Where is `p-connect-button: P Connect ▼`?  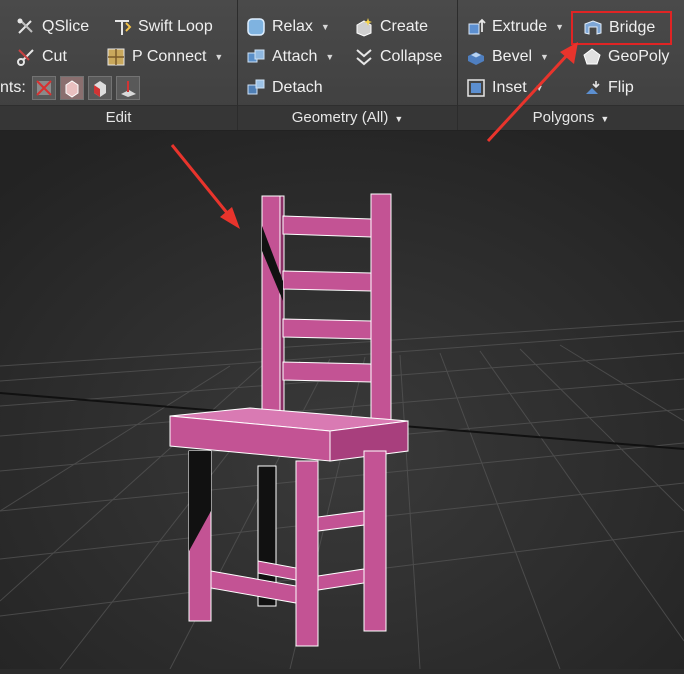 p-connect-button: P Connect ▼ is located at coordinates (164, 57).